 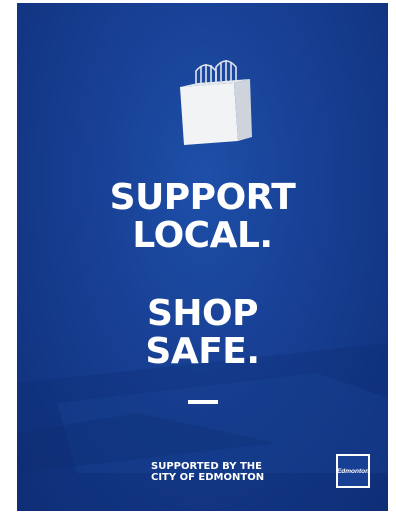 What do you see at coordinates (202, 235) in the screenshot?
I see `headline-line: LOCAL.` at bounding box center [202, 235].